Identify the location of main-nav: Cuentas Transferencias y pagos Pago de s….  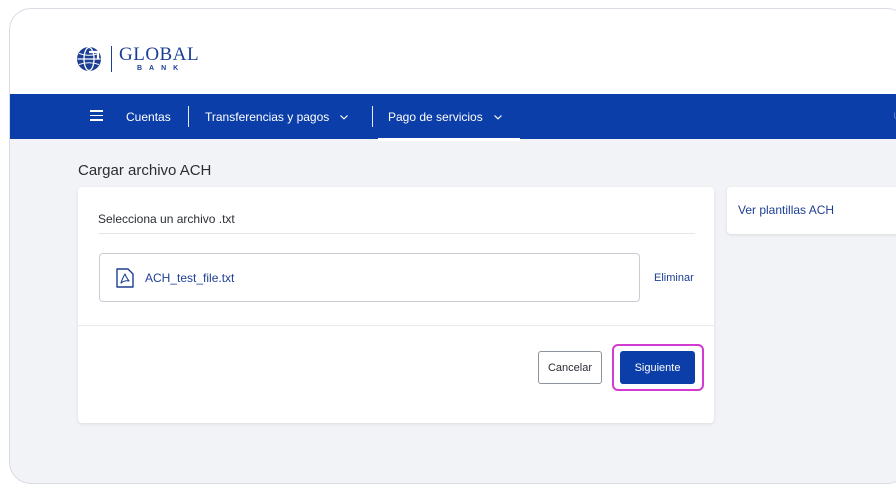
(453, 117).